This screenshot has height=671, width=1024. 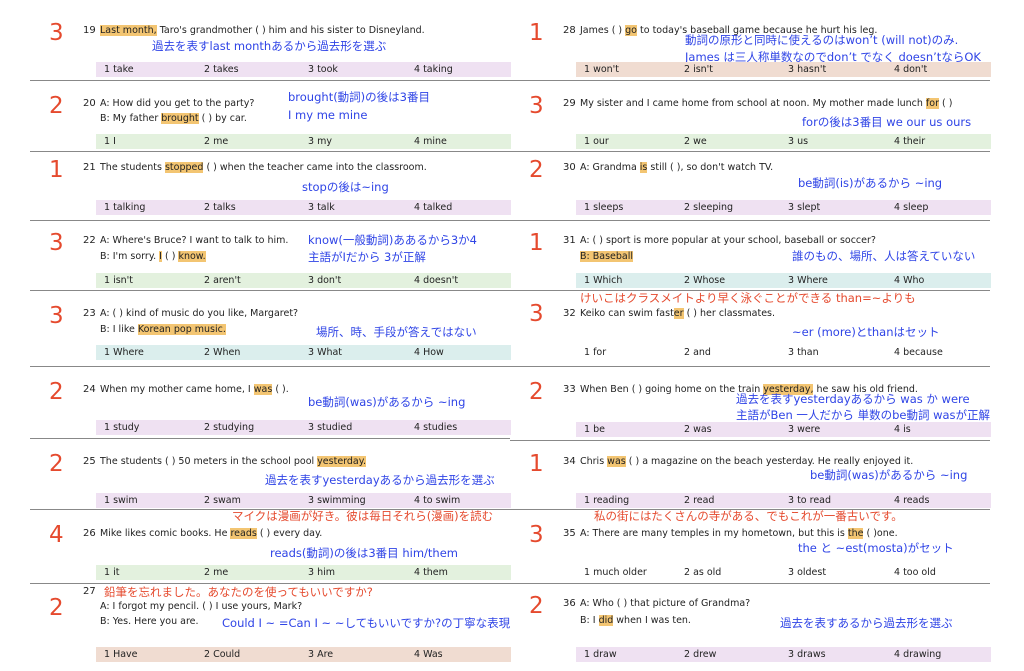 I want to click on choices-row: 1 won't 2 isn't 3 hasn't 4 don't, so click(x=783, y=69).